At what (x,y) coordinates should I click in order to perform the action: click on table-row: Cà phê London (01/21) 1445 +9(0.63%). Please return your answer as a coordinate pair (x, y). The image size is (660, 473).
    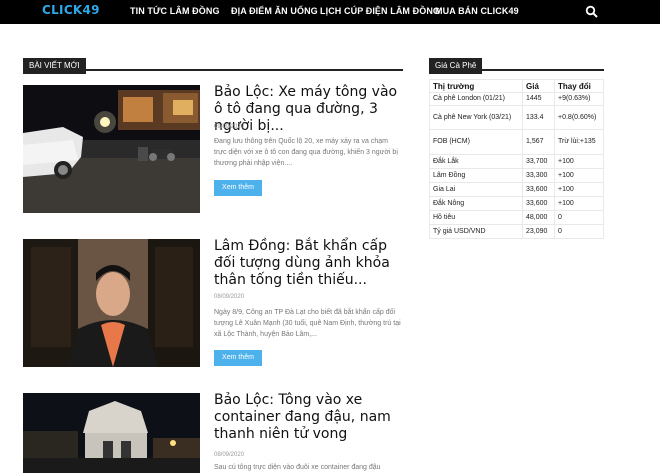
    Looking at the image, I should click on (516, 99).